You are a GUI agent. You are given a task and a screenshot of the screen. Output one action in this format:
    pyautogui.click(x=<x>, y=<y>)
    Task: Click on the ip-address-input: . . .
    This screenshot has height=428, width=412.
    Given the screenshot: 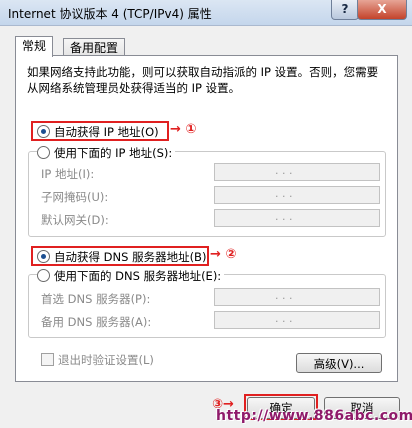 What is the action you would take?
    pyautogui.click(x=297, y=172)
    